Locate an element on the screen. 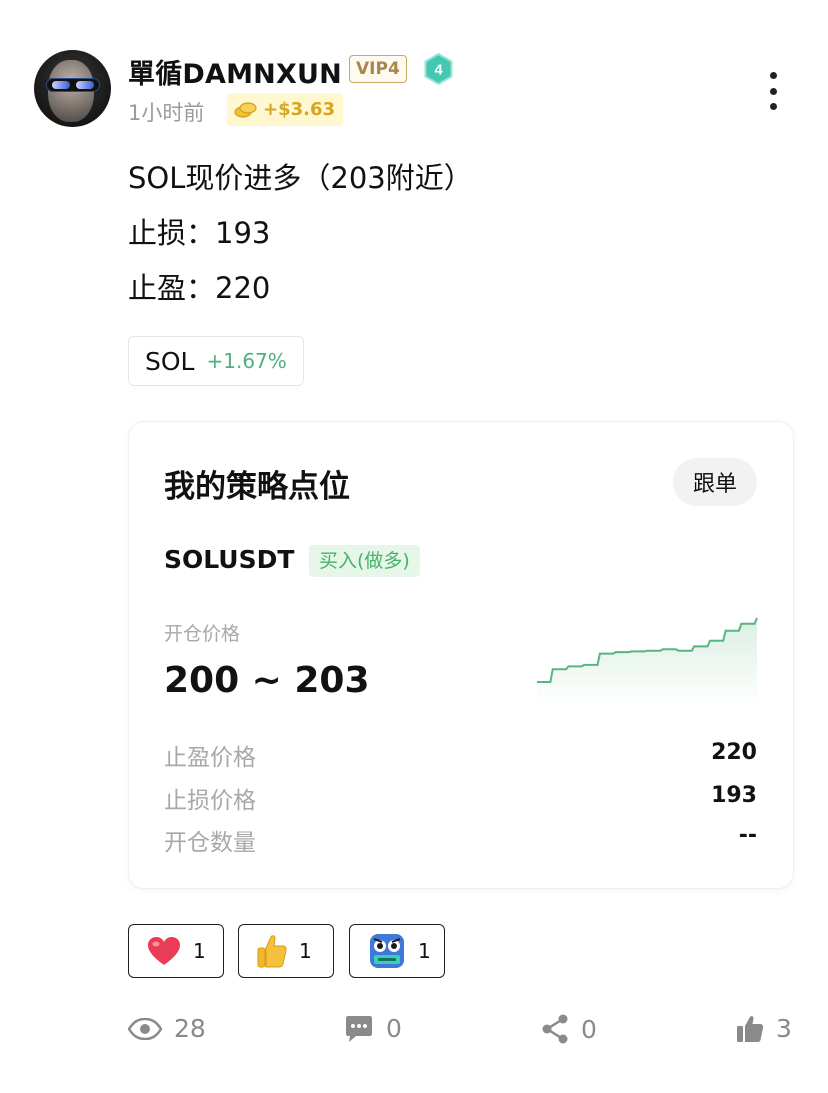 The image size is (828, 1093). take-profit-value: 220 is located at coordinates (734, 752).